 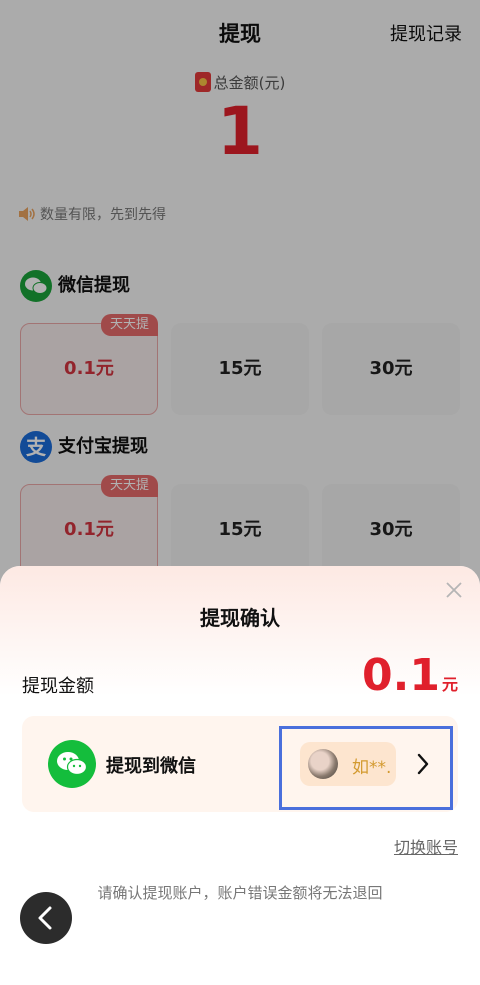 I want to click on amount-value: 0.1 元, so click(x=410, y=676).